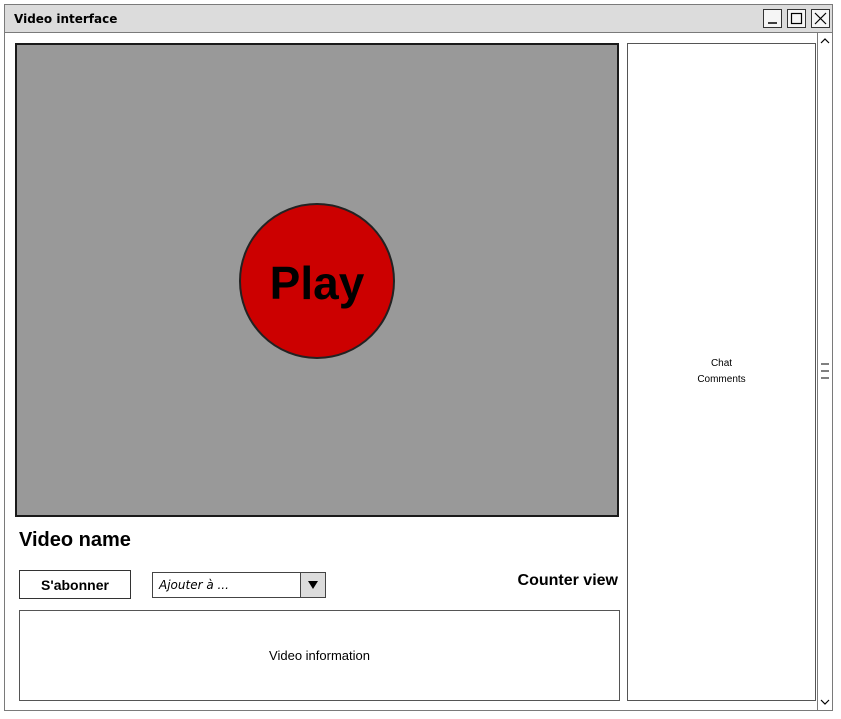 Image resolution: width=841 pixels, height=719 pixels. I want to click on chevron-up-icon, so click(825, 41).